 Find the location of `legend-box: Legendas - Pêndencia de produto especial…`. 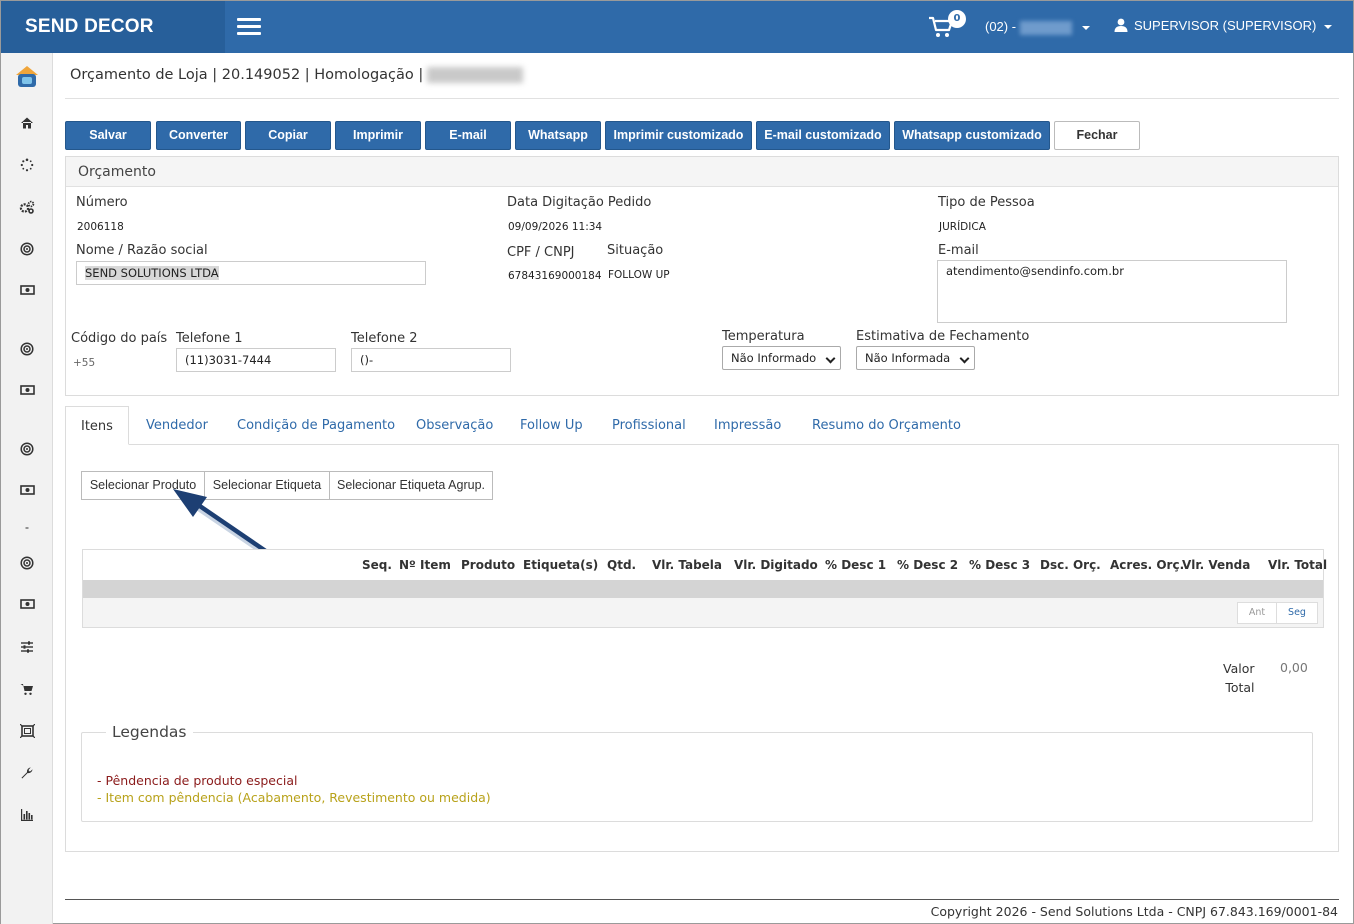

legend-box: Legendas - Pêndencia de produto especial… is located at coordinates (697, 772).